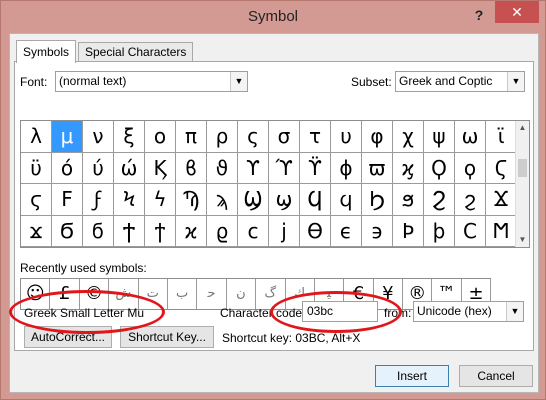 The height and width of the screenshot is (400, 546). What do you see at coordinates (371, 82) in the screenshot?
I see `subset-label: Subset:` at bounding box center [371, 82].